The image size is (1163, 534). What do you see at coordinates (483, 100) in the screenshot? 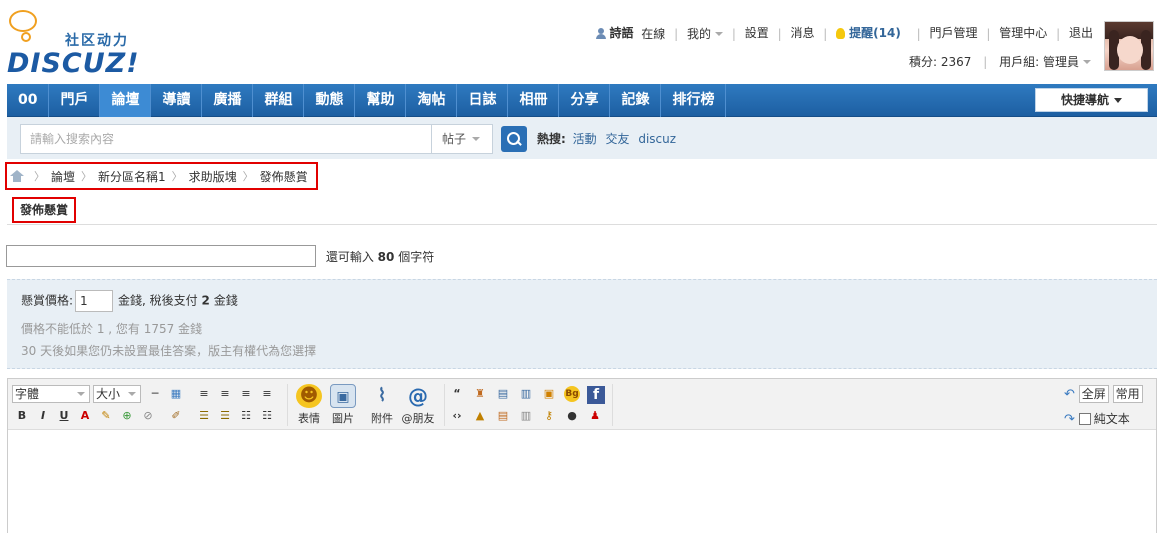
I see `nav-item-blog: 日誌` at bounding box center [483, 100].